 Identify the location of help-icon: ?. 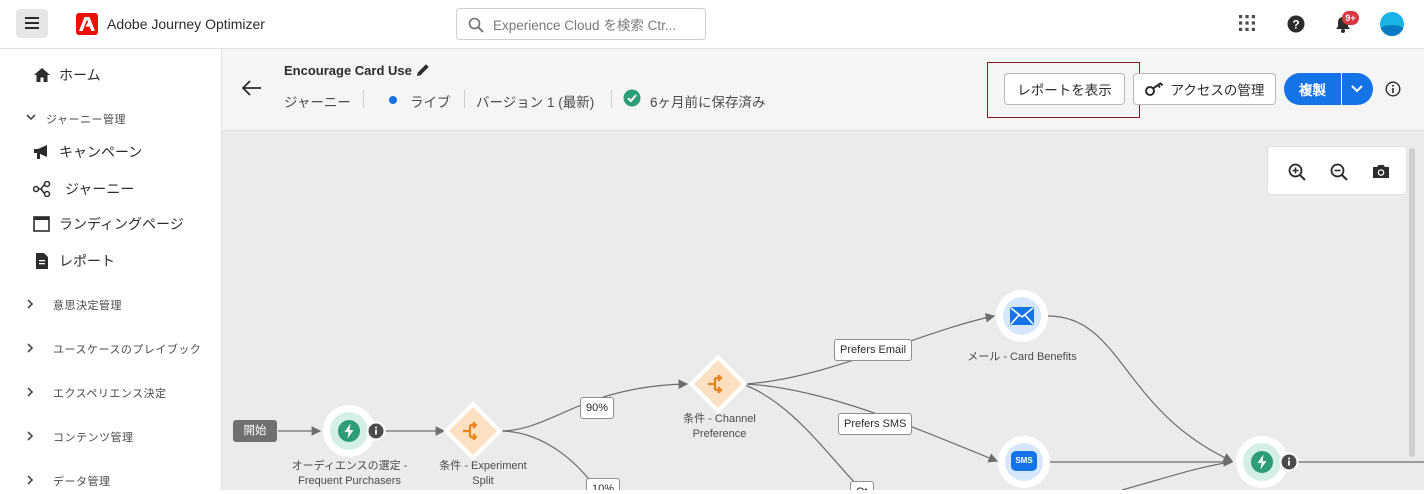
(1296, 24).